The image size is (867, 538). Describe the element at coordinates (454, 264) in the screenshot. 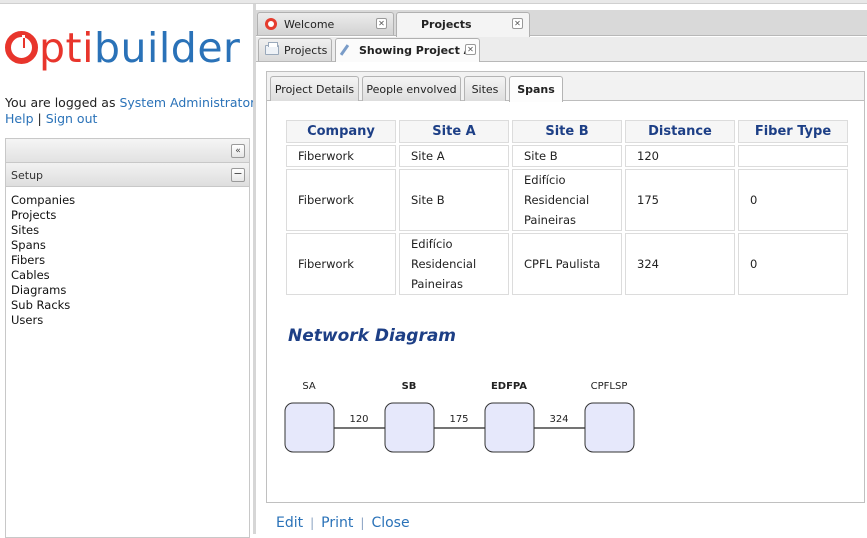

I see `cell-site-a: Edifício Residencial Paineiras` at that location.